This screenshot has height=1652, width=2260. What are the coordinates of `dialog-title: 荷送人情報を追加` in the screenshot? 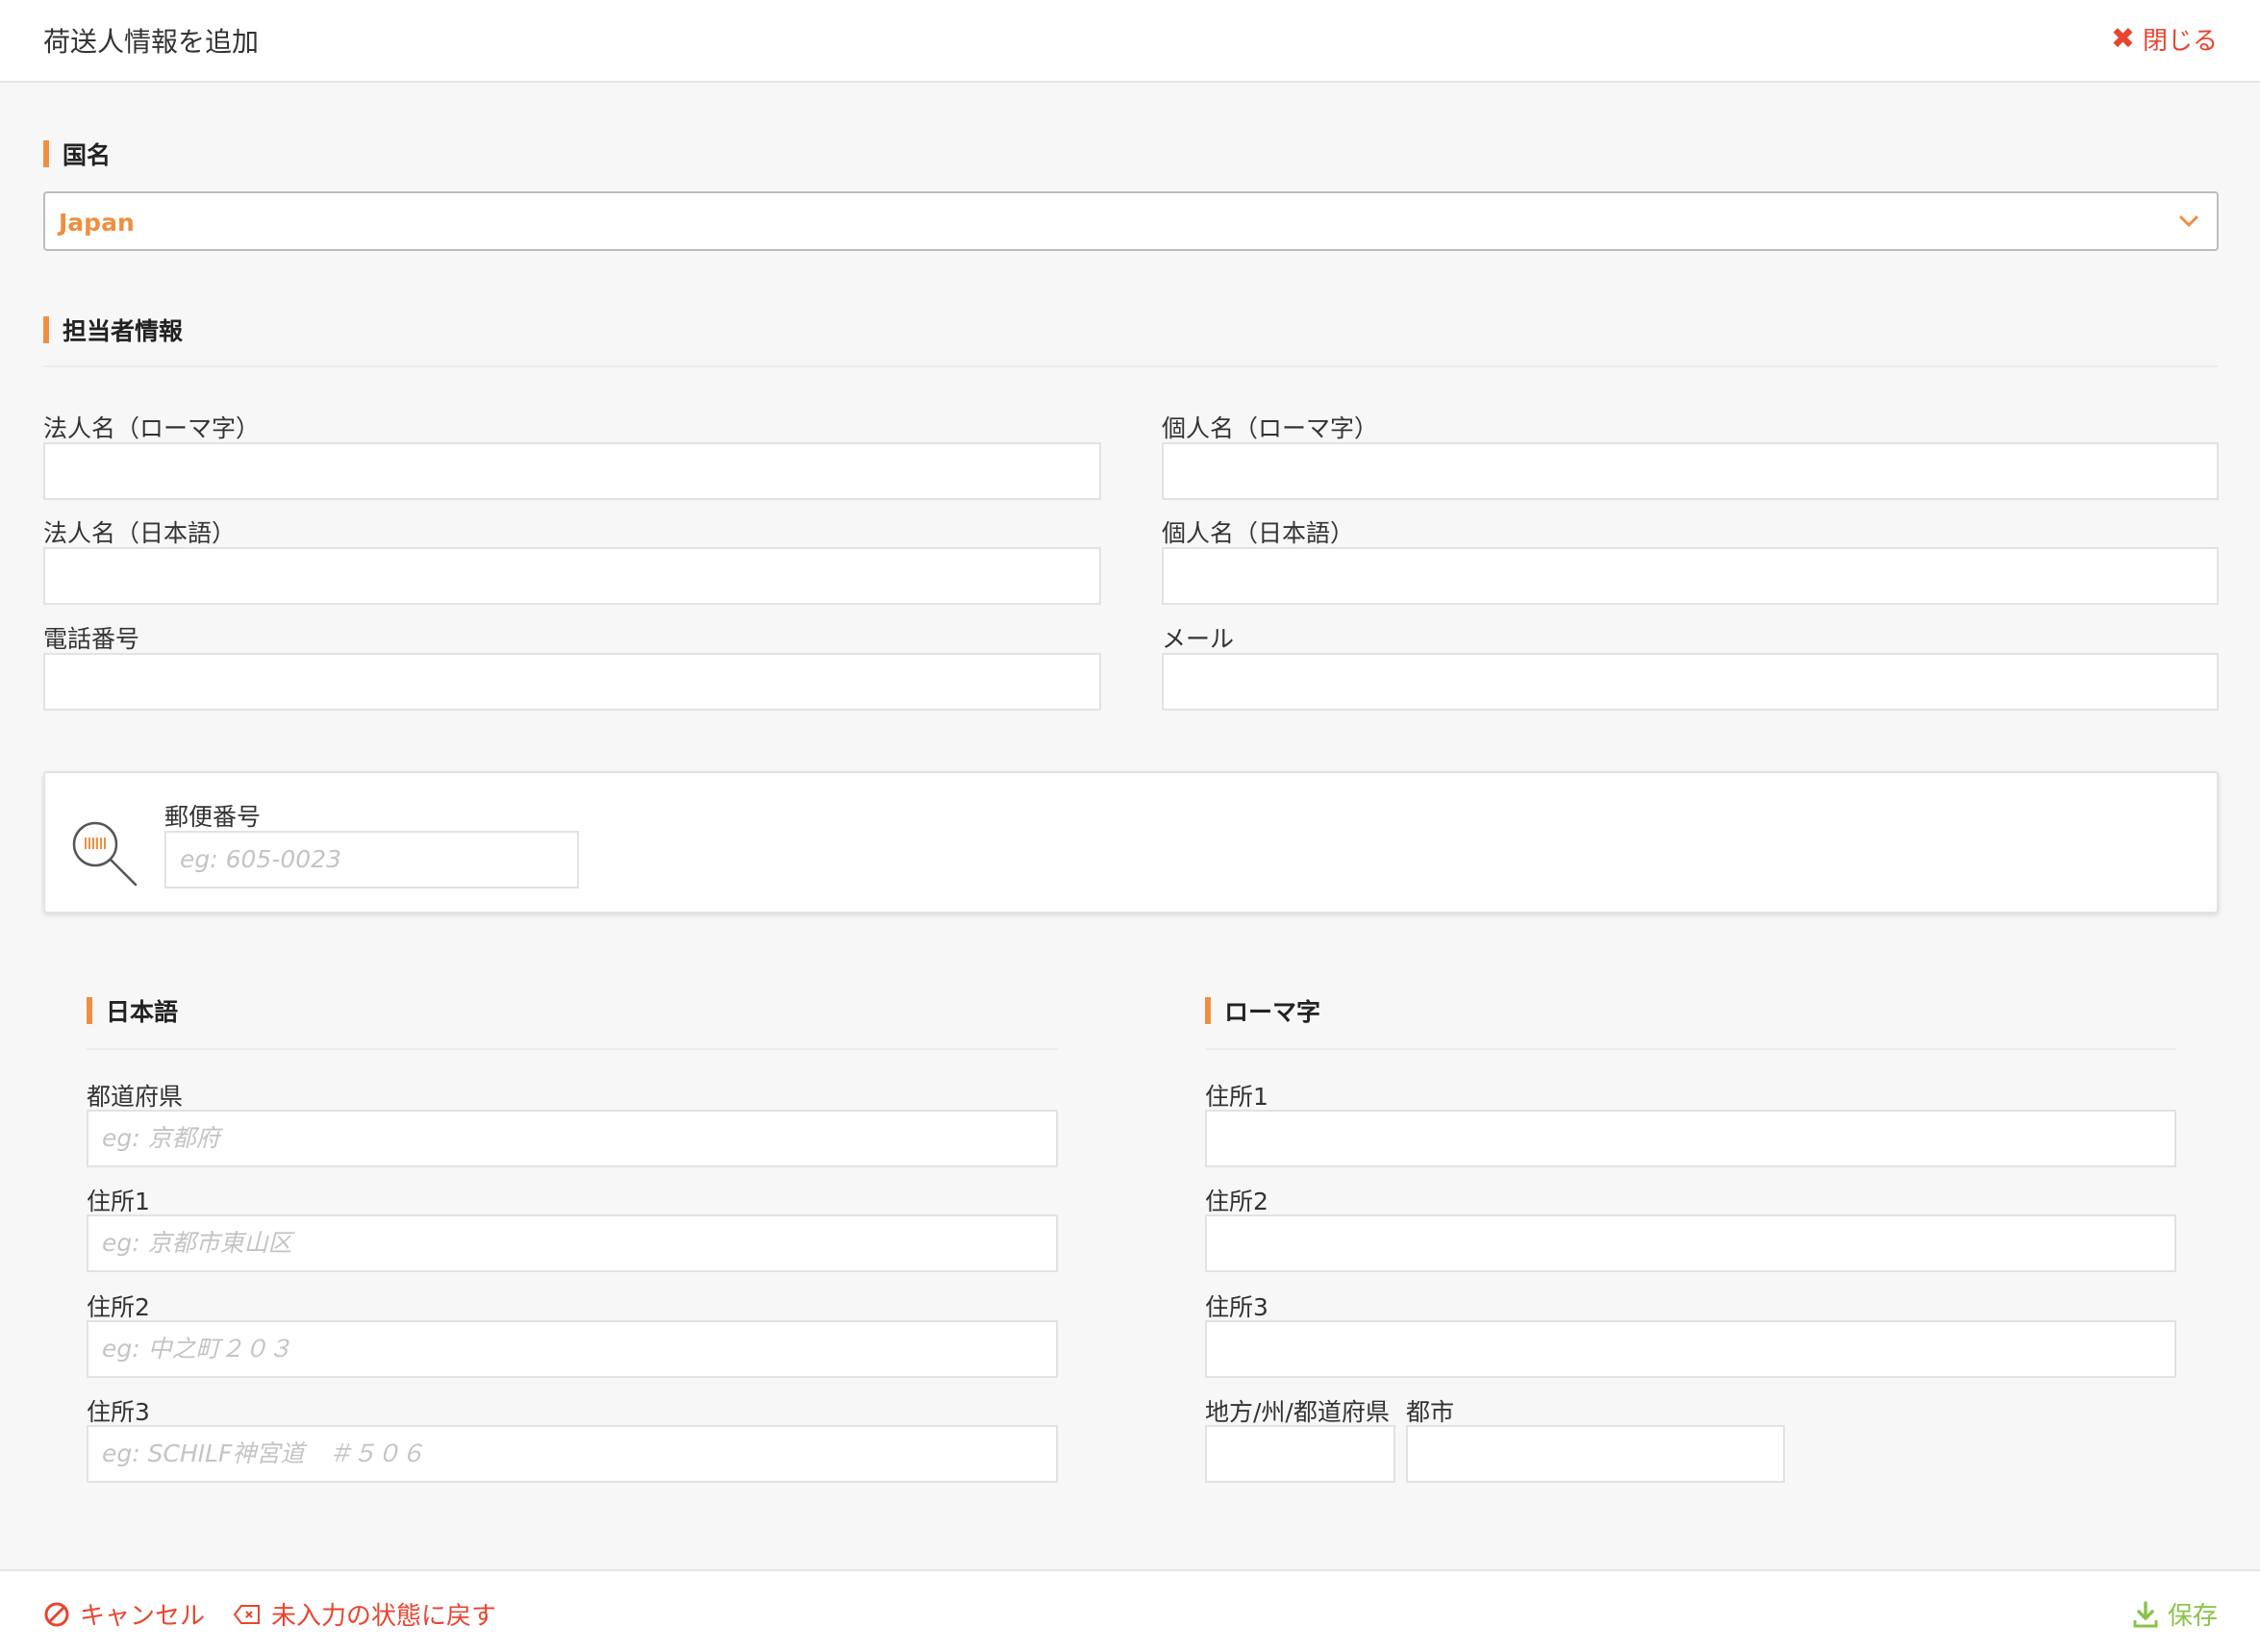 It's located at (151, 42).